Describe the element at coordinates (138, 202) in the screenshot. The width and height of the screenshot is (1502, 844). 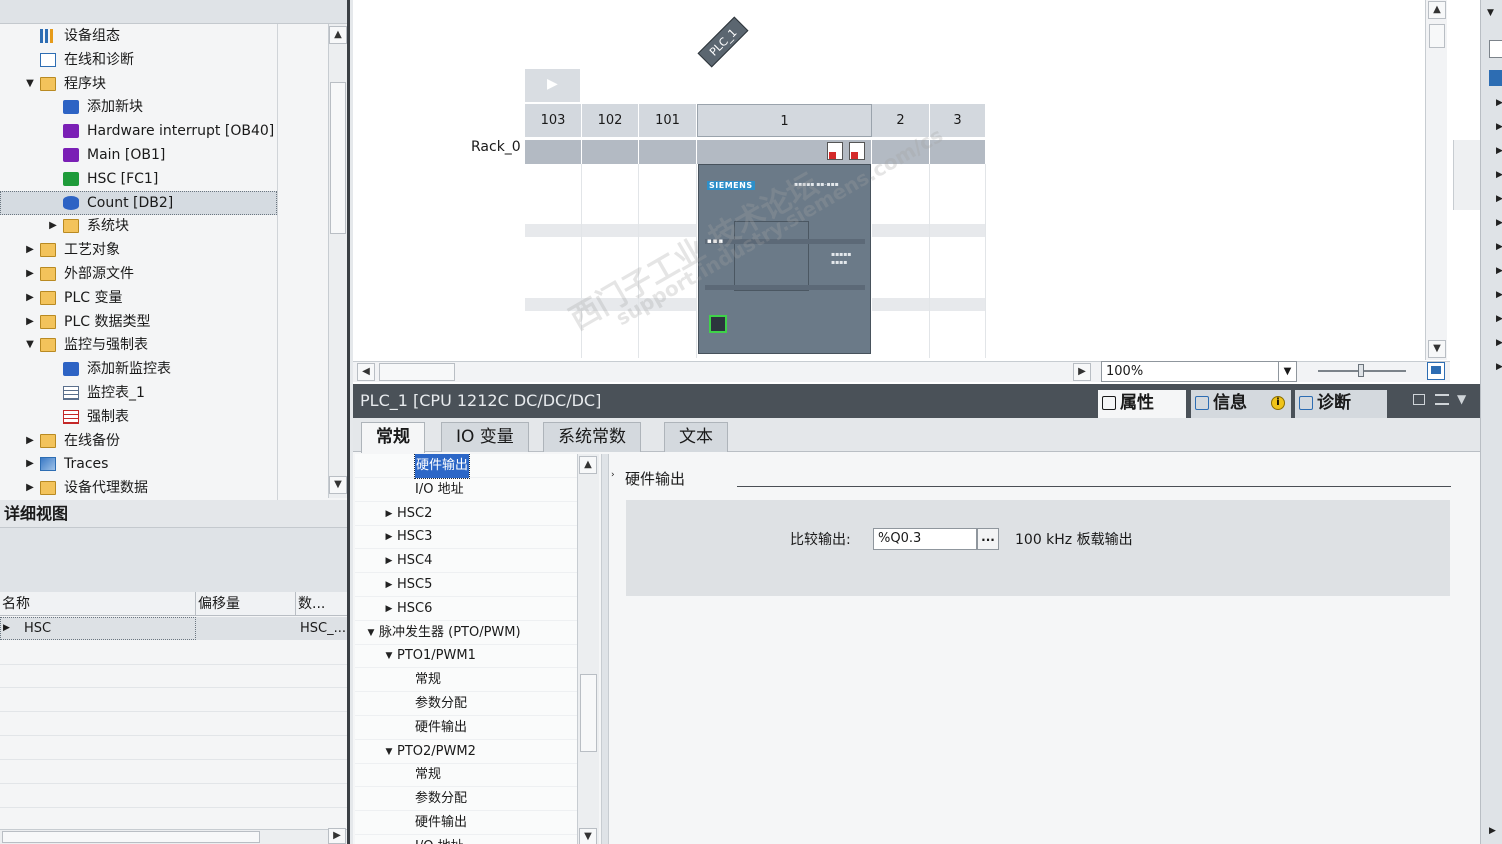
I see `tree-item: Count [DB2]` at that location.